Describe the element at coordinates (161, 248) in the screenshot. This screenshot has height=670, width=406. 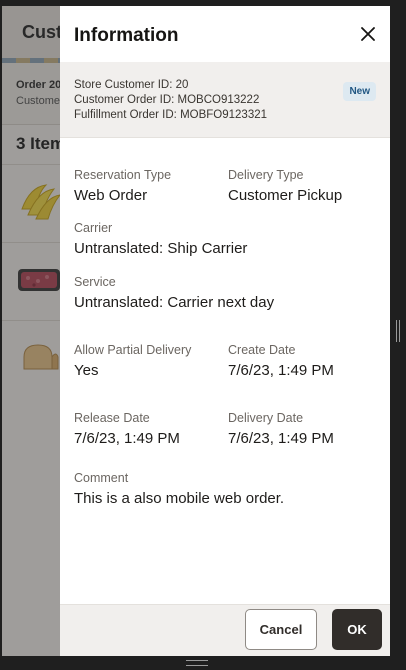
I see `field-value: Untranslated: Ship Carrier` at that location.